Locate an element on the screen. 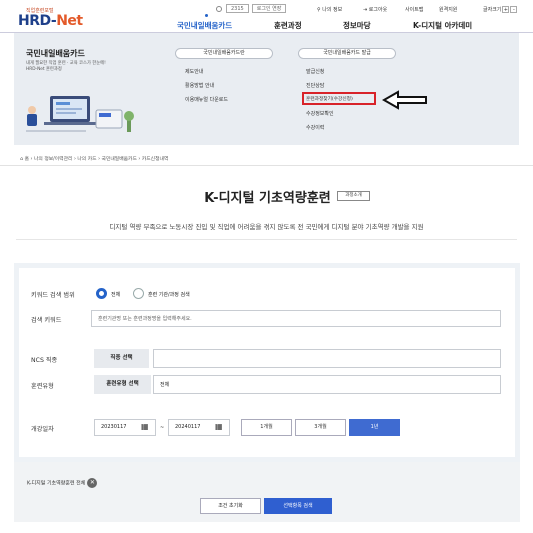 This screenshot has height=533, width=533. type-field: 전체 is located at coordinates (327, 384).